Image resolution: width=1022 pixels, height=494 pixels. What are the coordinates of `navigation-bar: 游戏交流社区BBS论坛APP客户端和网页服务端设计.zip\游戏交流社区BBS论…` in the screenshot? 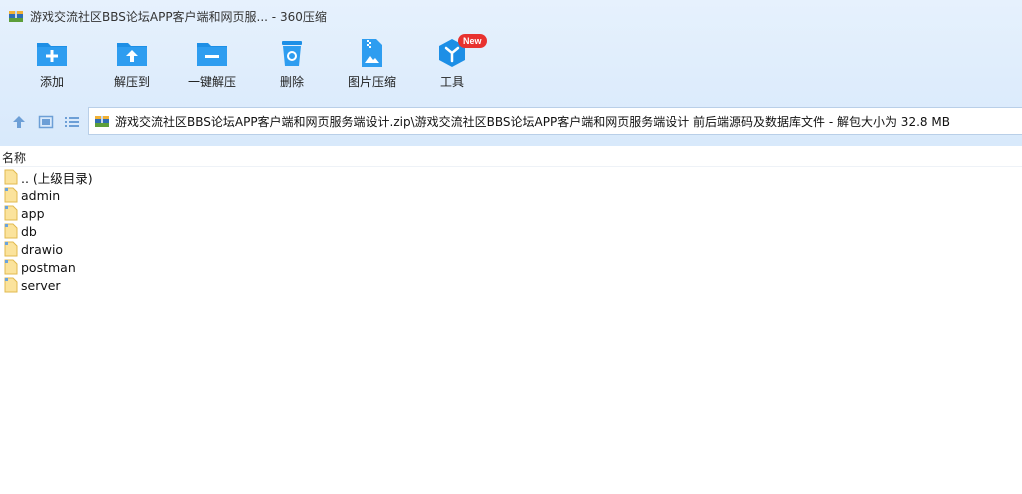 It's located at (511, 122).